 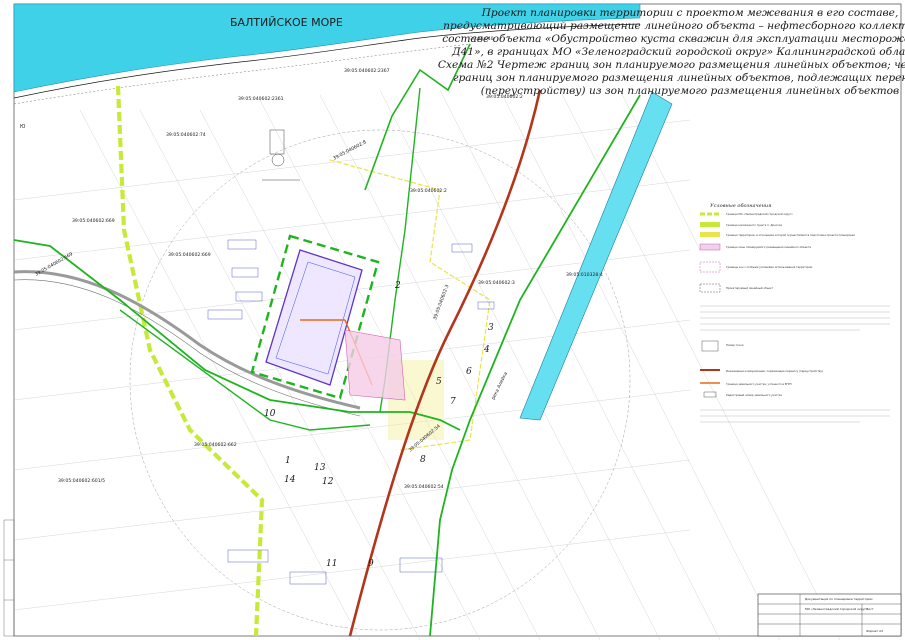 What do you see at coordinates (371, 564) in the screenshot?
I see `line-number: 9` at bounding box center [371, 564].